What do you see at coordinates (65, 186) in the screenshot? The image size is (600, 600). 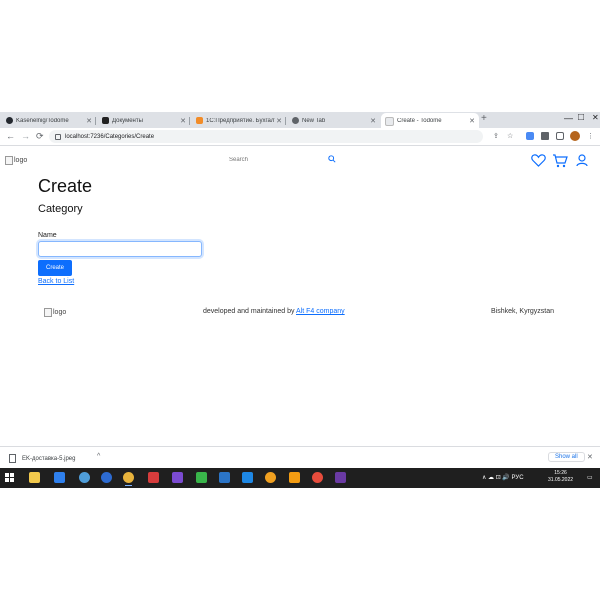 I see `page-title: Create` at bounding box center [65, 186].